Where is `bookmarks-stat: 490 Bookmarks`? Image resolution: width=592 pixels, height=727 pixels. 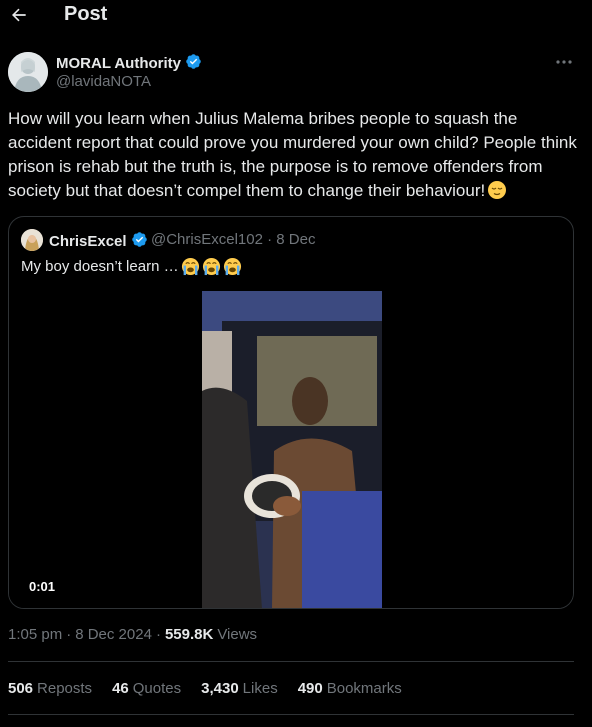 bookmarks-stat: 490 Bookmarks is located at coordinates (350, 688).